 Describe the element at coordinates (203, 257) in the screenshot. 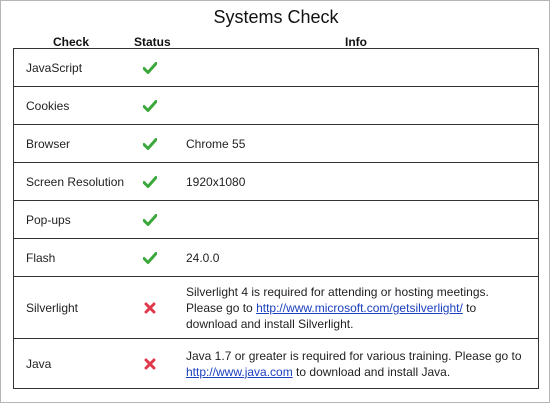

I see `check-info: 24.0.0` at that location.